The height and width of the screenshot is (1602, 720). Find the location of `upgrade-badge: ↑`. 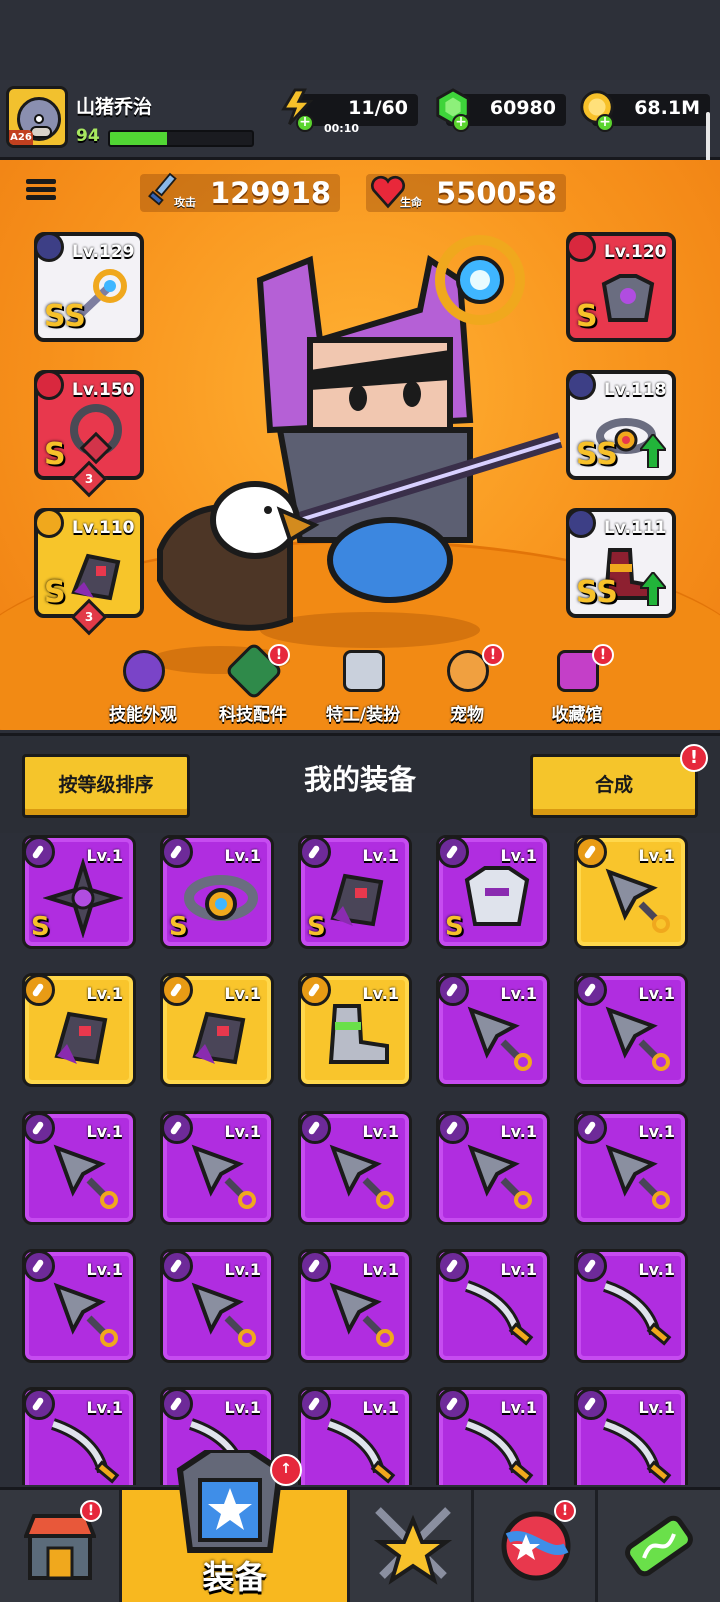

upgrade-badge: ↑ is located at coordinates (286, 1470).